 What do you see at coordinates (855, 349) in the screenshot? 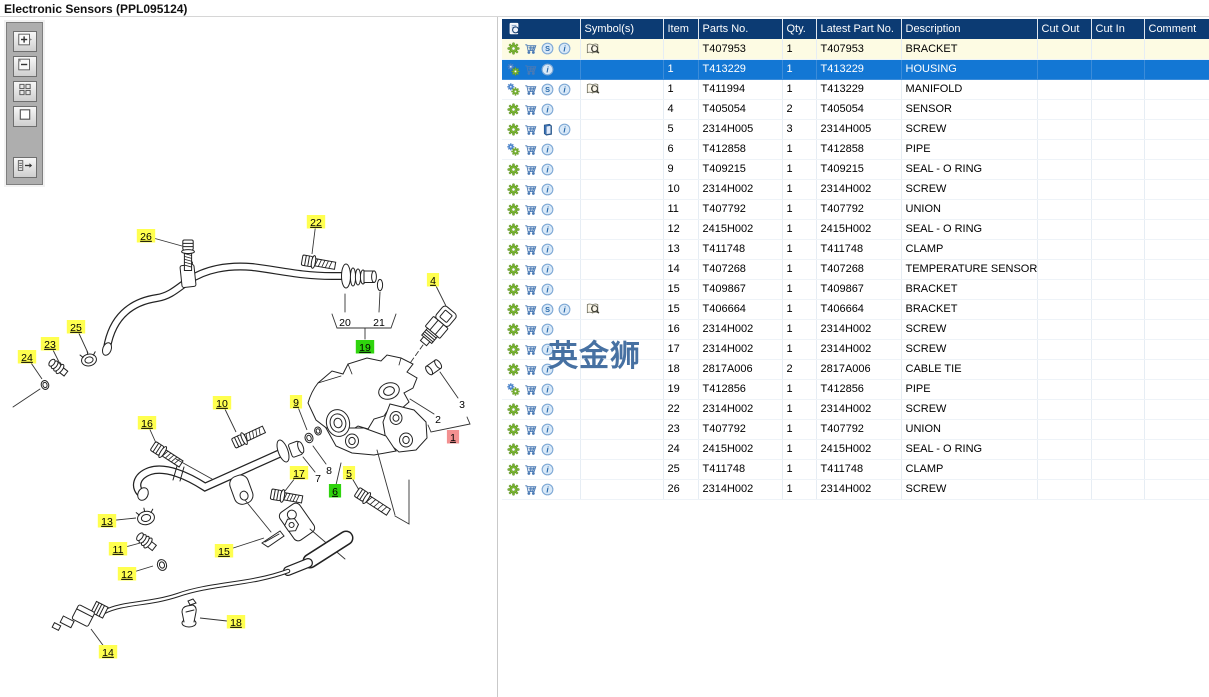
I see `table-row: i 17 2314H002 1 2314H002 SCREW` at bounding box center [855, 349].